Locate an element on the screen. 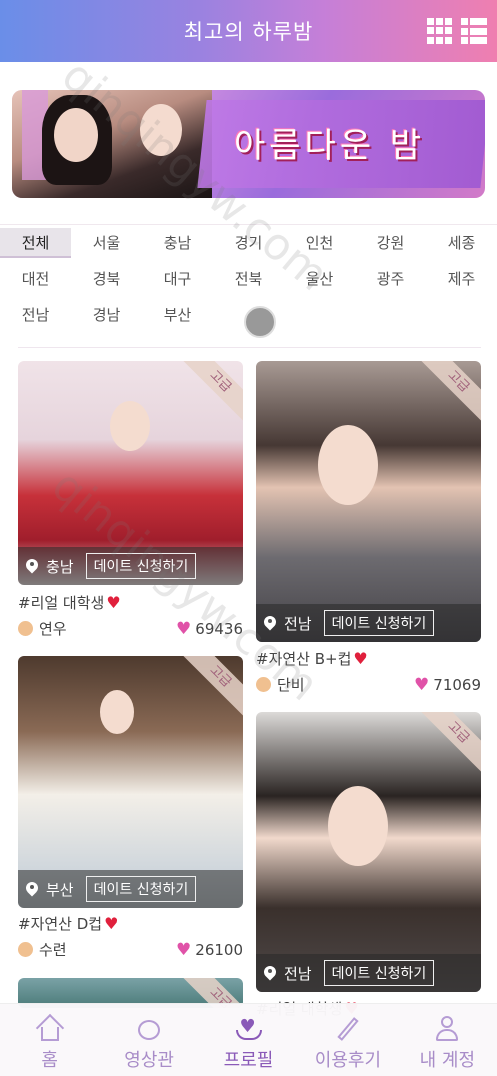  divider is located at coordinates (249, 347).